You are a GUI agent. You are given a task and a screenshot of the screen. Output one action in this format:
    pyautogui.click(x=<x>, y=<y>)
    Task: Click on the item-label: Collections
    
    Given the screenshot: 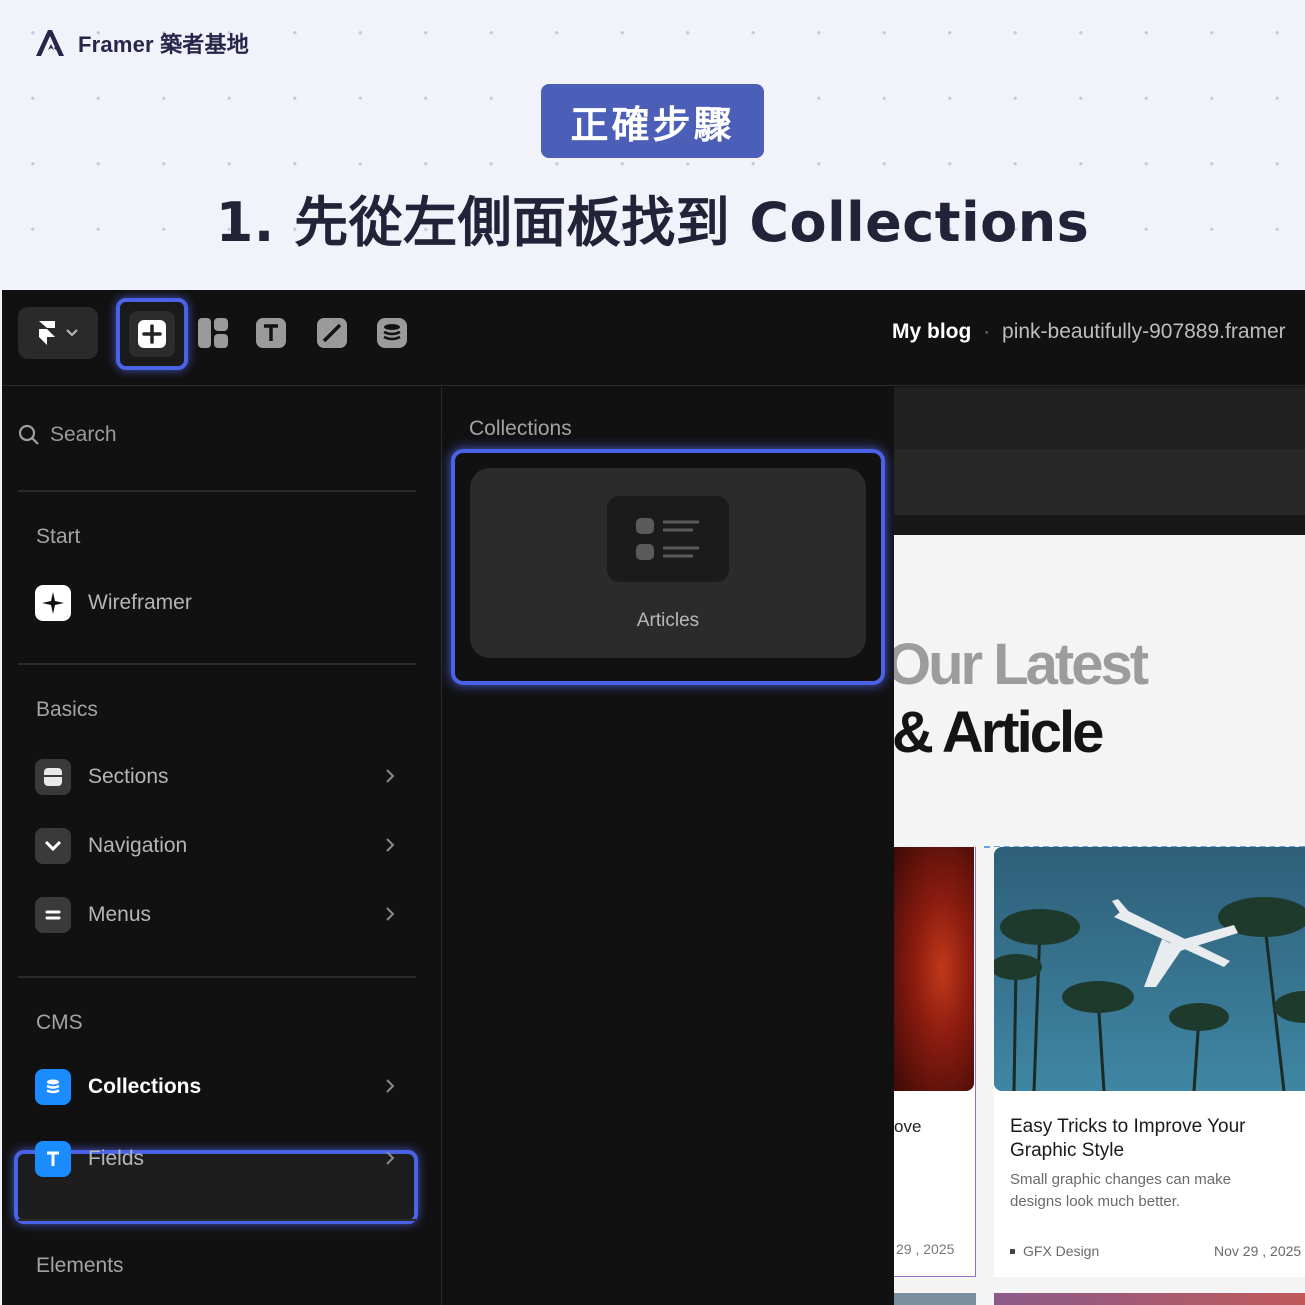 What is the action you would take?
    pyautogui.click(x=145, y=1086)
    